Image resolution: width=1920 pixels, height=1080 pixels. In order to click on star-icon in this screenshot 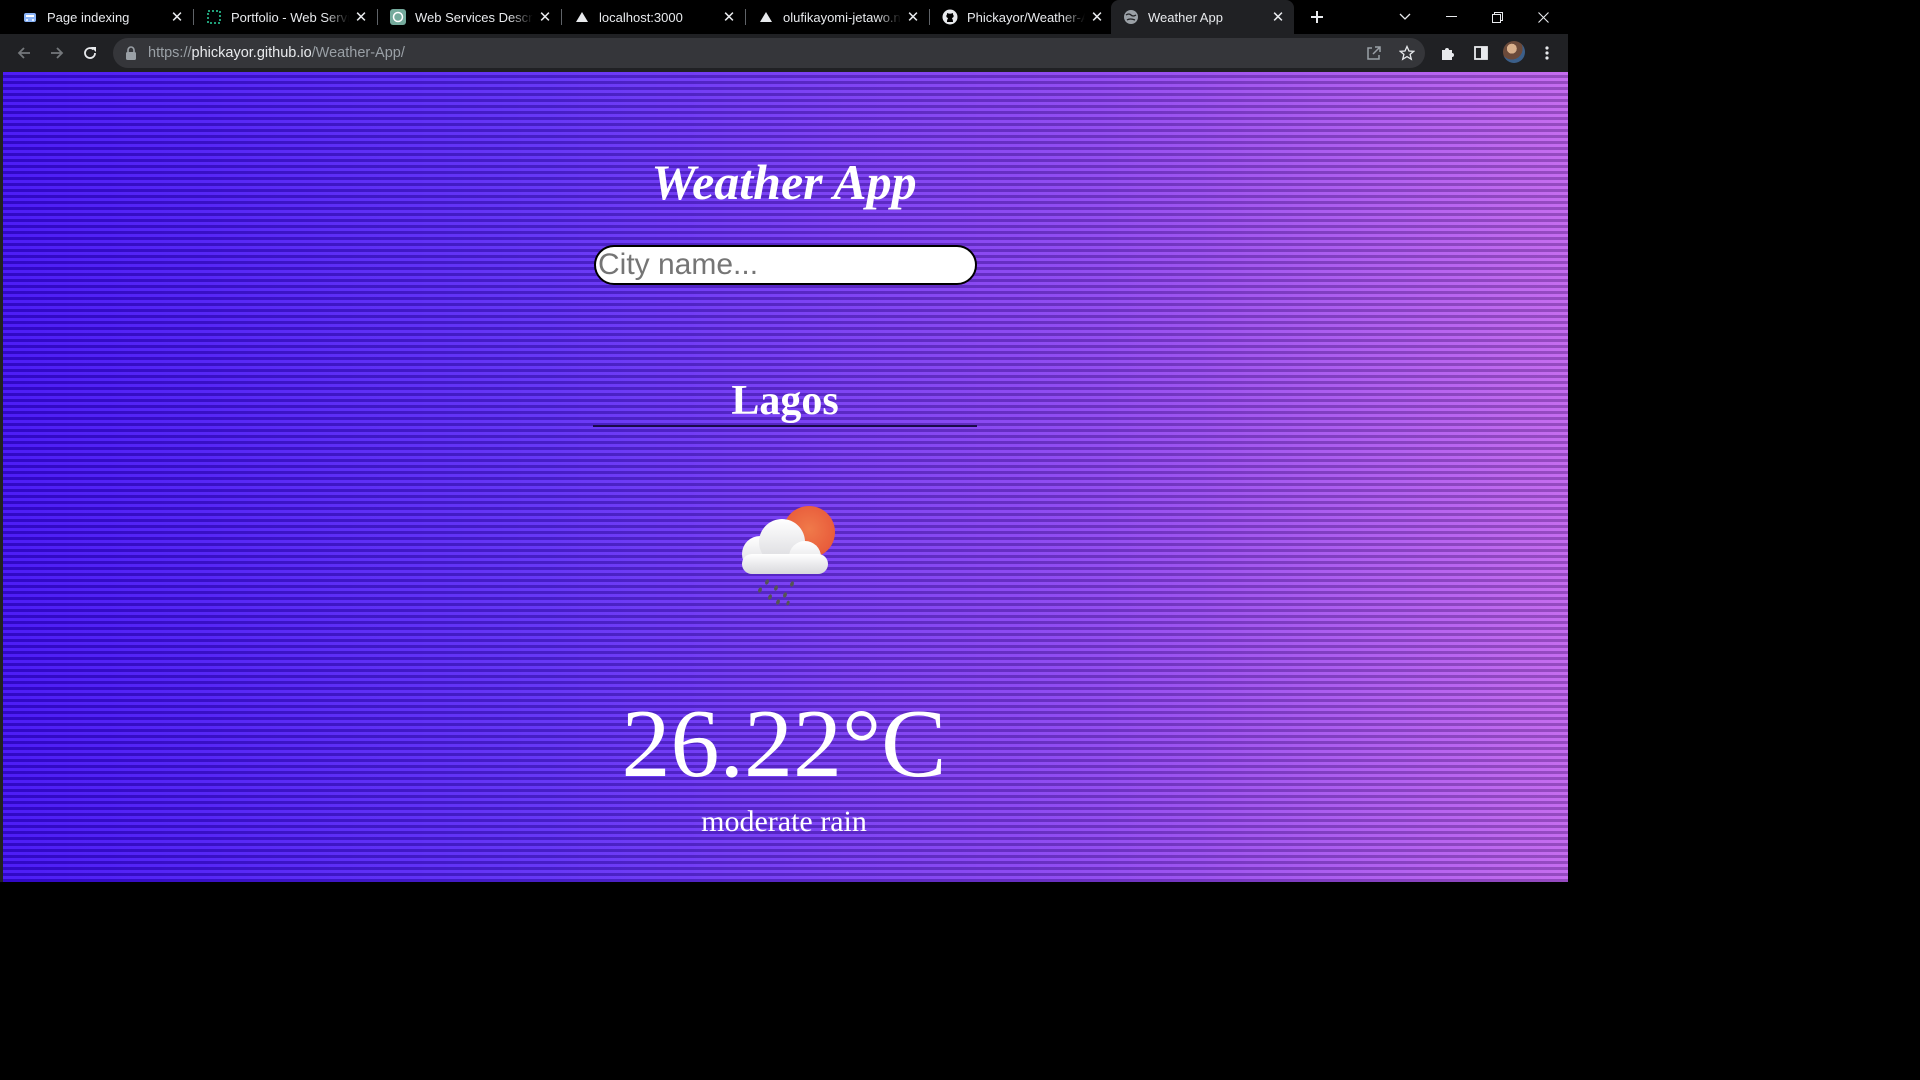, I will do `click(1407, 53)`.